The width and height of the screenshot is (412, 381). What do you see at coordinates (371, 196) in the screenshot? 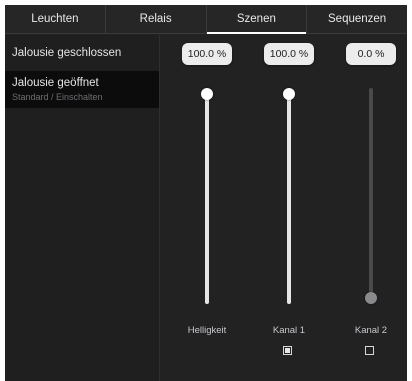
I see `slider-track` at bounding box center [371, 196].